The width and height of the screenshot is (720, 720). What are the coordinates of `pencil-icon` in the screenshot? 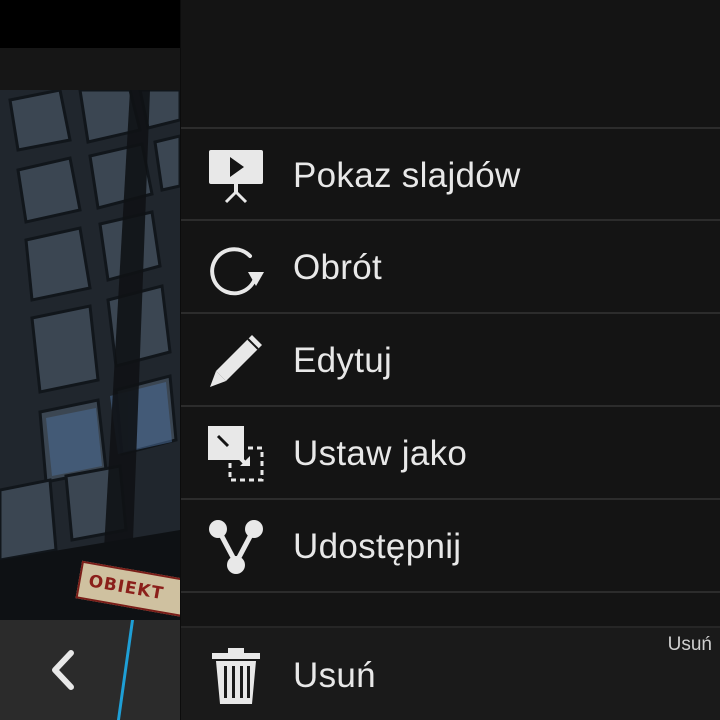 It's located at (236, 361).